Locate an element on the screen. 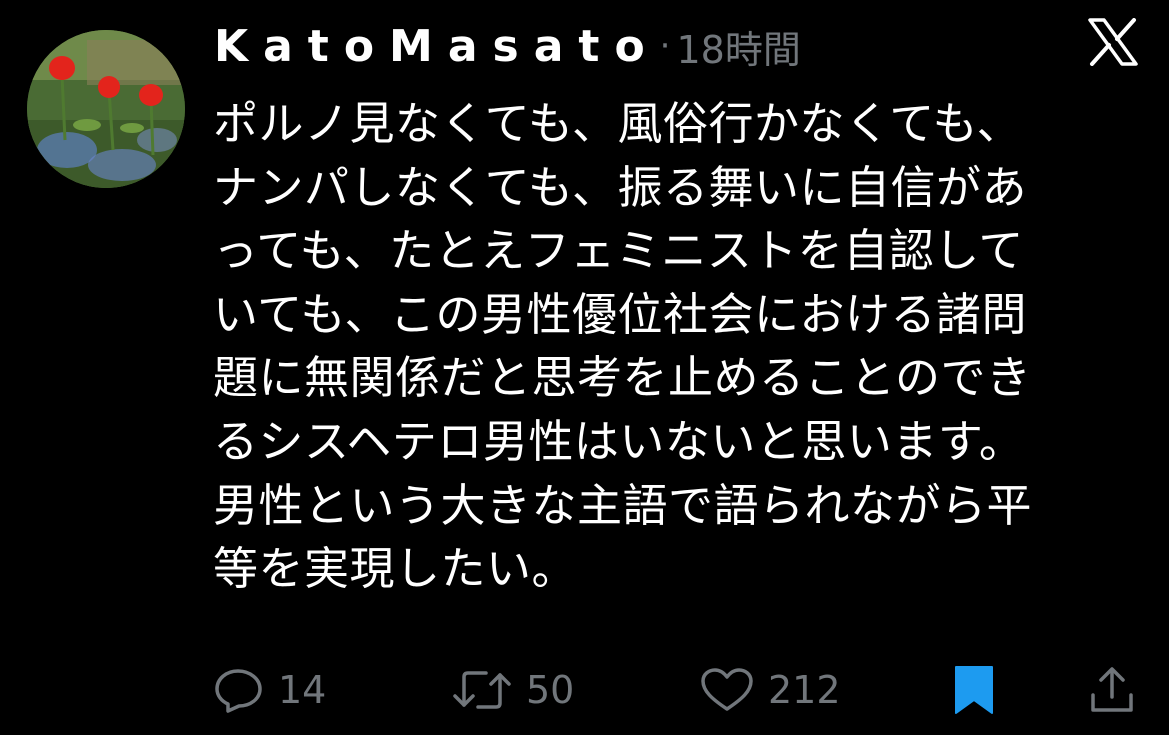 This screenshot has width=1169, height=735. bookmark-icon is located at coordinates (974, 690).